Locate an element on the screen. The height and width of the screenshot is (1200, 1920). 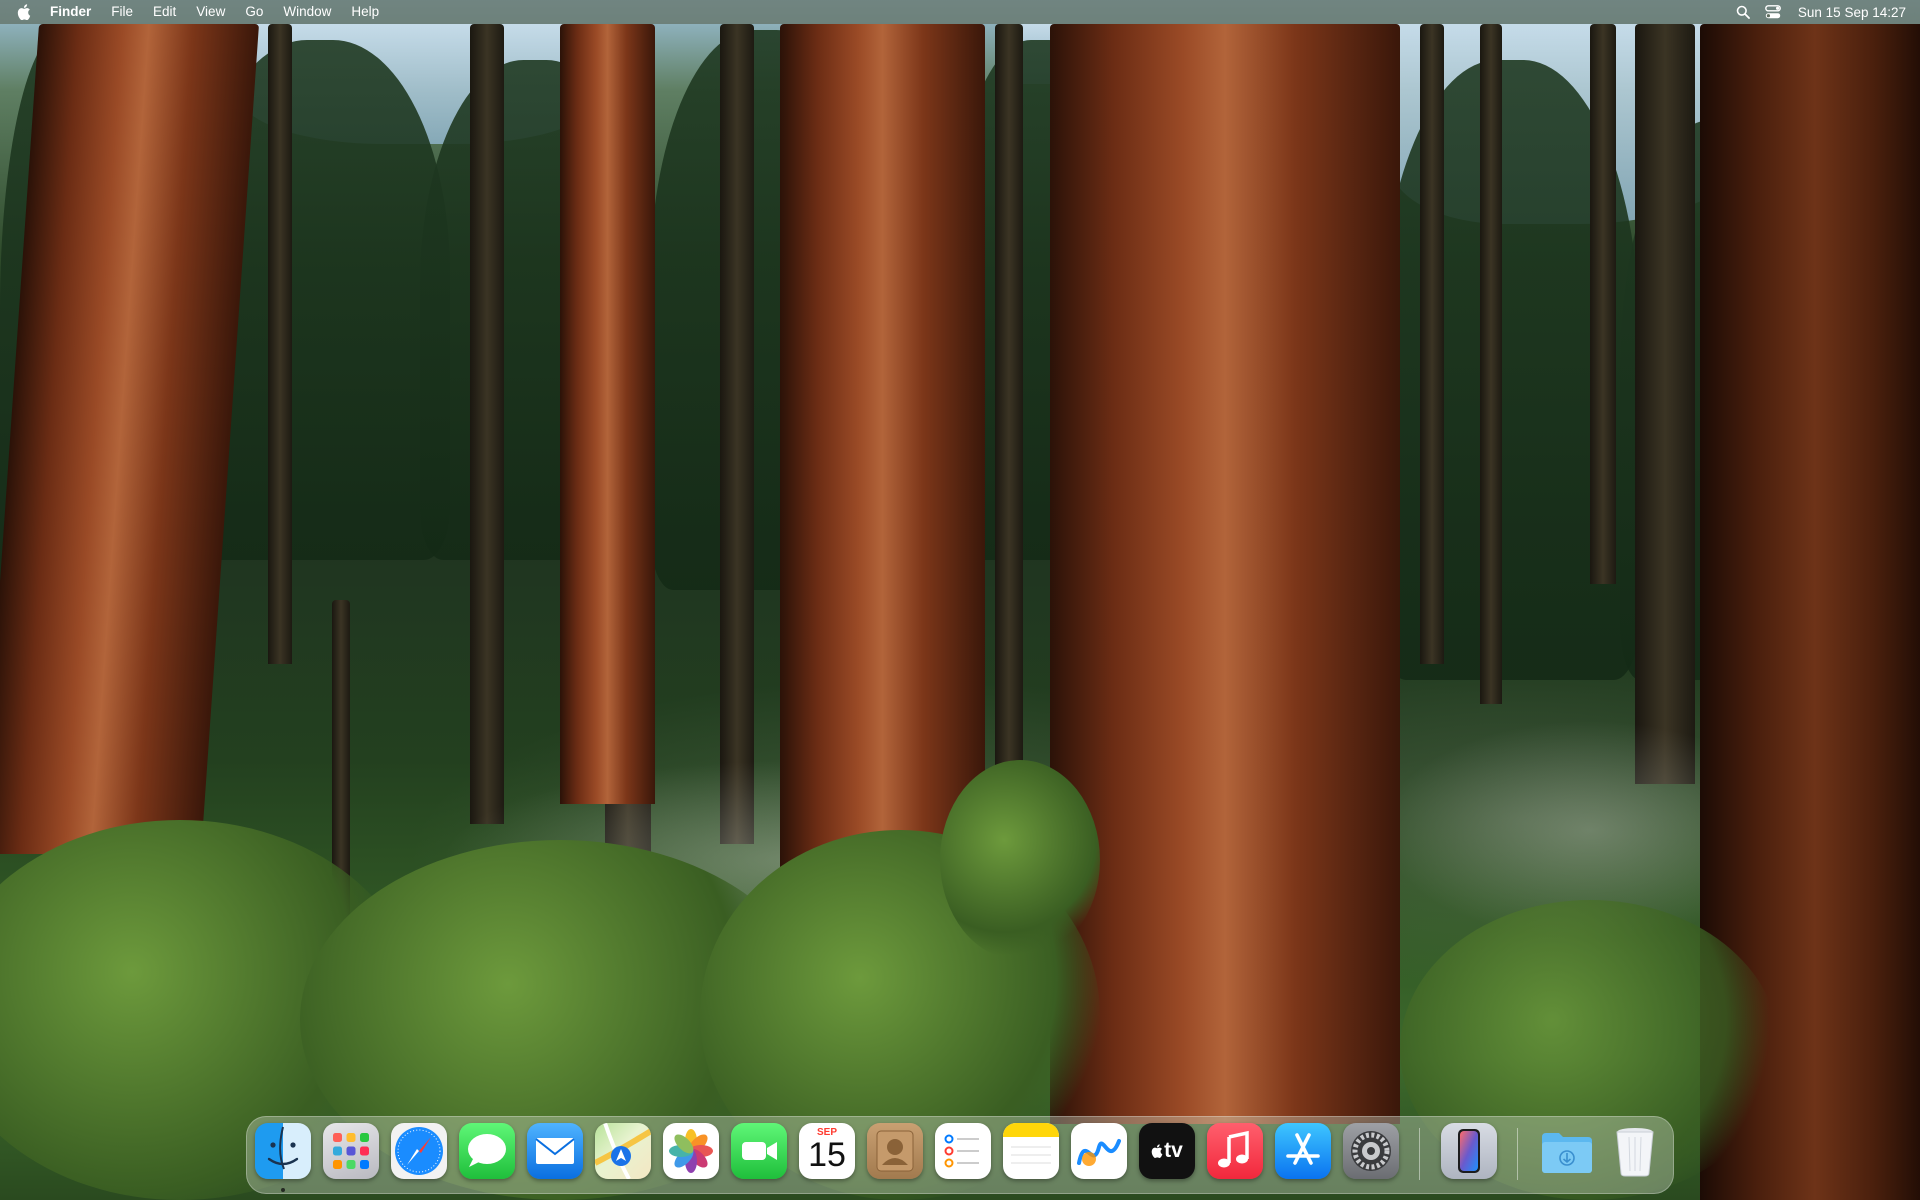
notes-icon is located at coordinates (1031, 1151).